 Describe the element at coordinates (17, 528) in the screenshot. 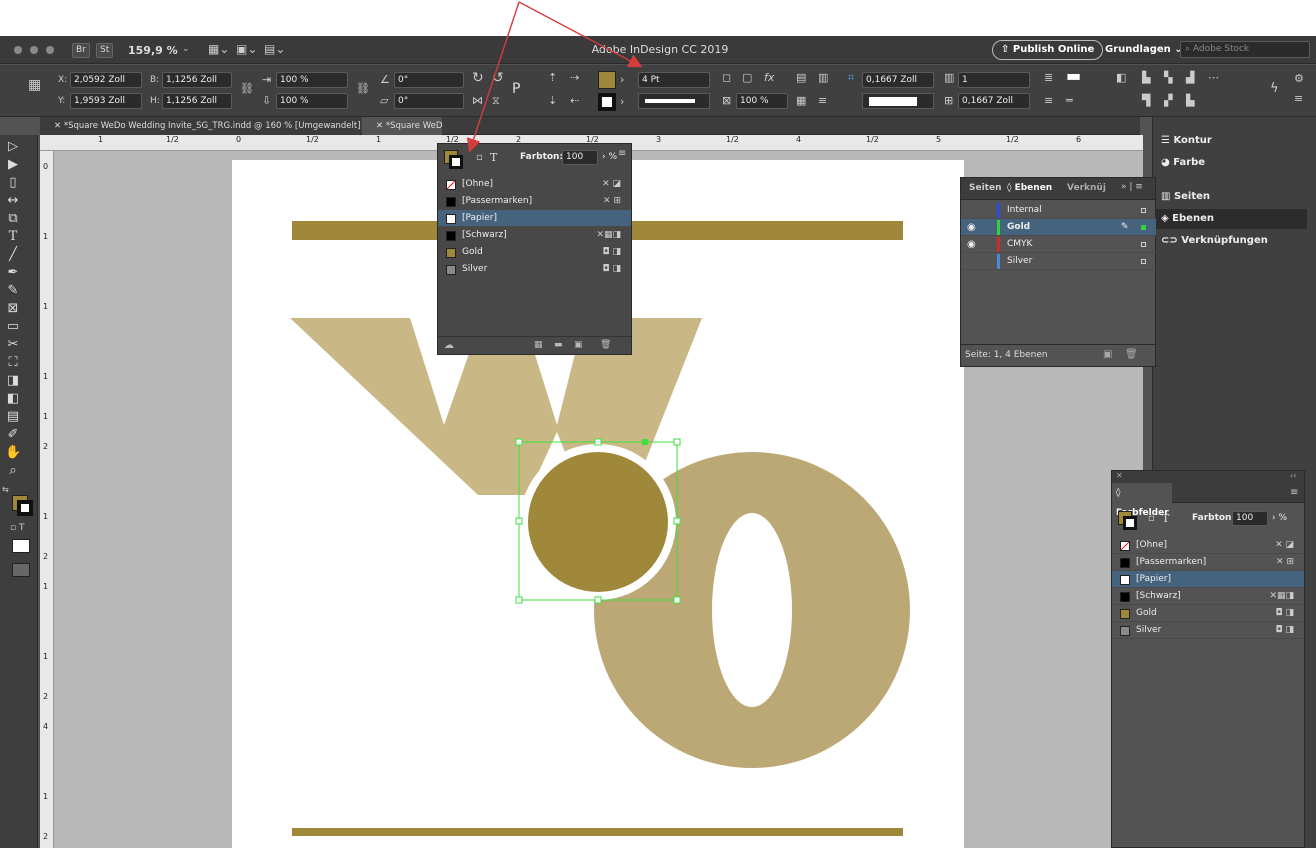

I see `formatting-affects-icon: ▫ T` at that location.